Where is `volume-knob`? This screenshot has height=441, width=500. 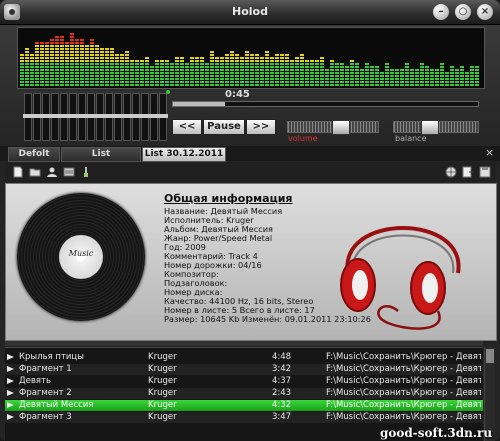 volume-knob is located at coordinates (341, 127).